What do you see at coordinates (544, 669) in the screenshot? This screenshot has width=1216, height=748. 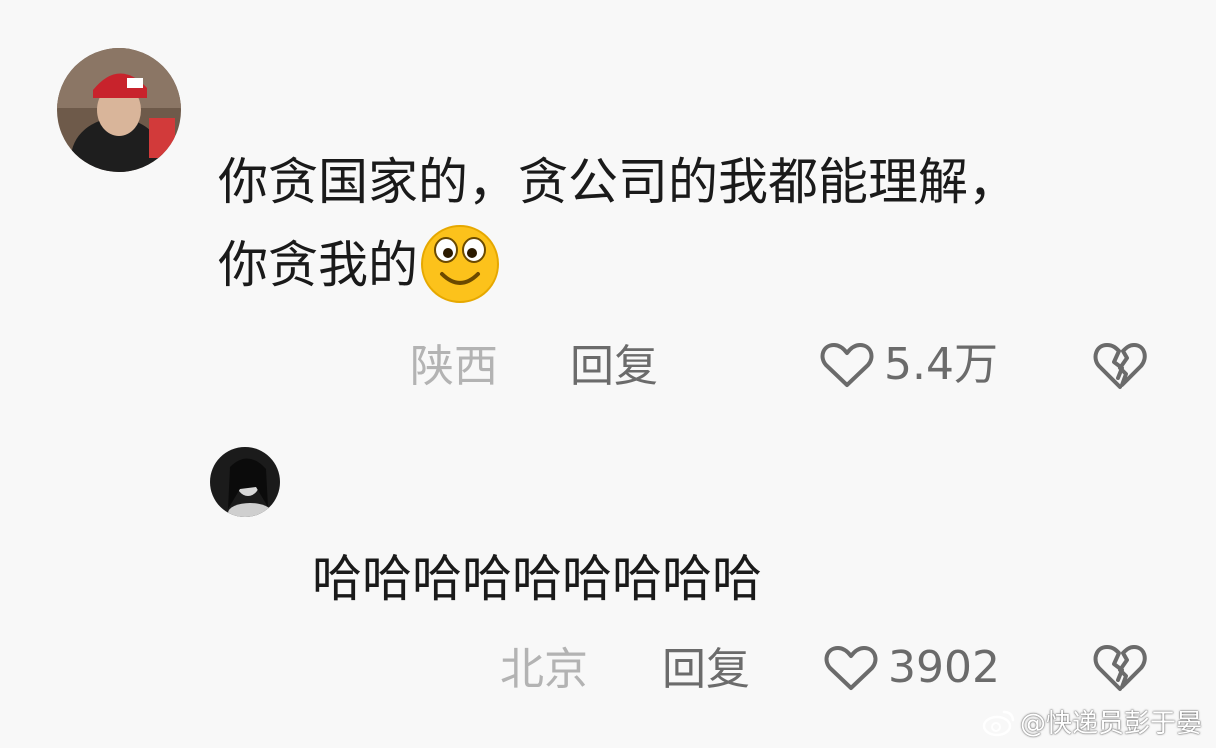 I see `reply-location: 北京` at bounding box center [544, 669].